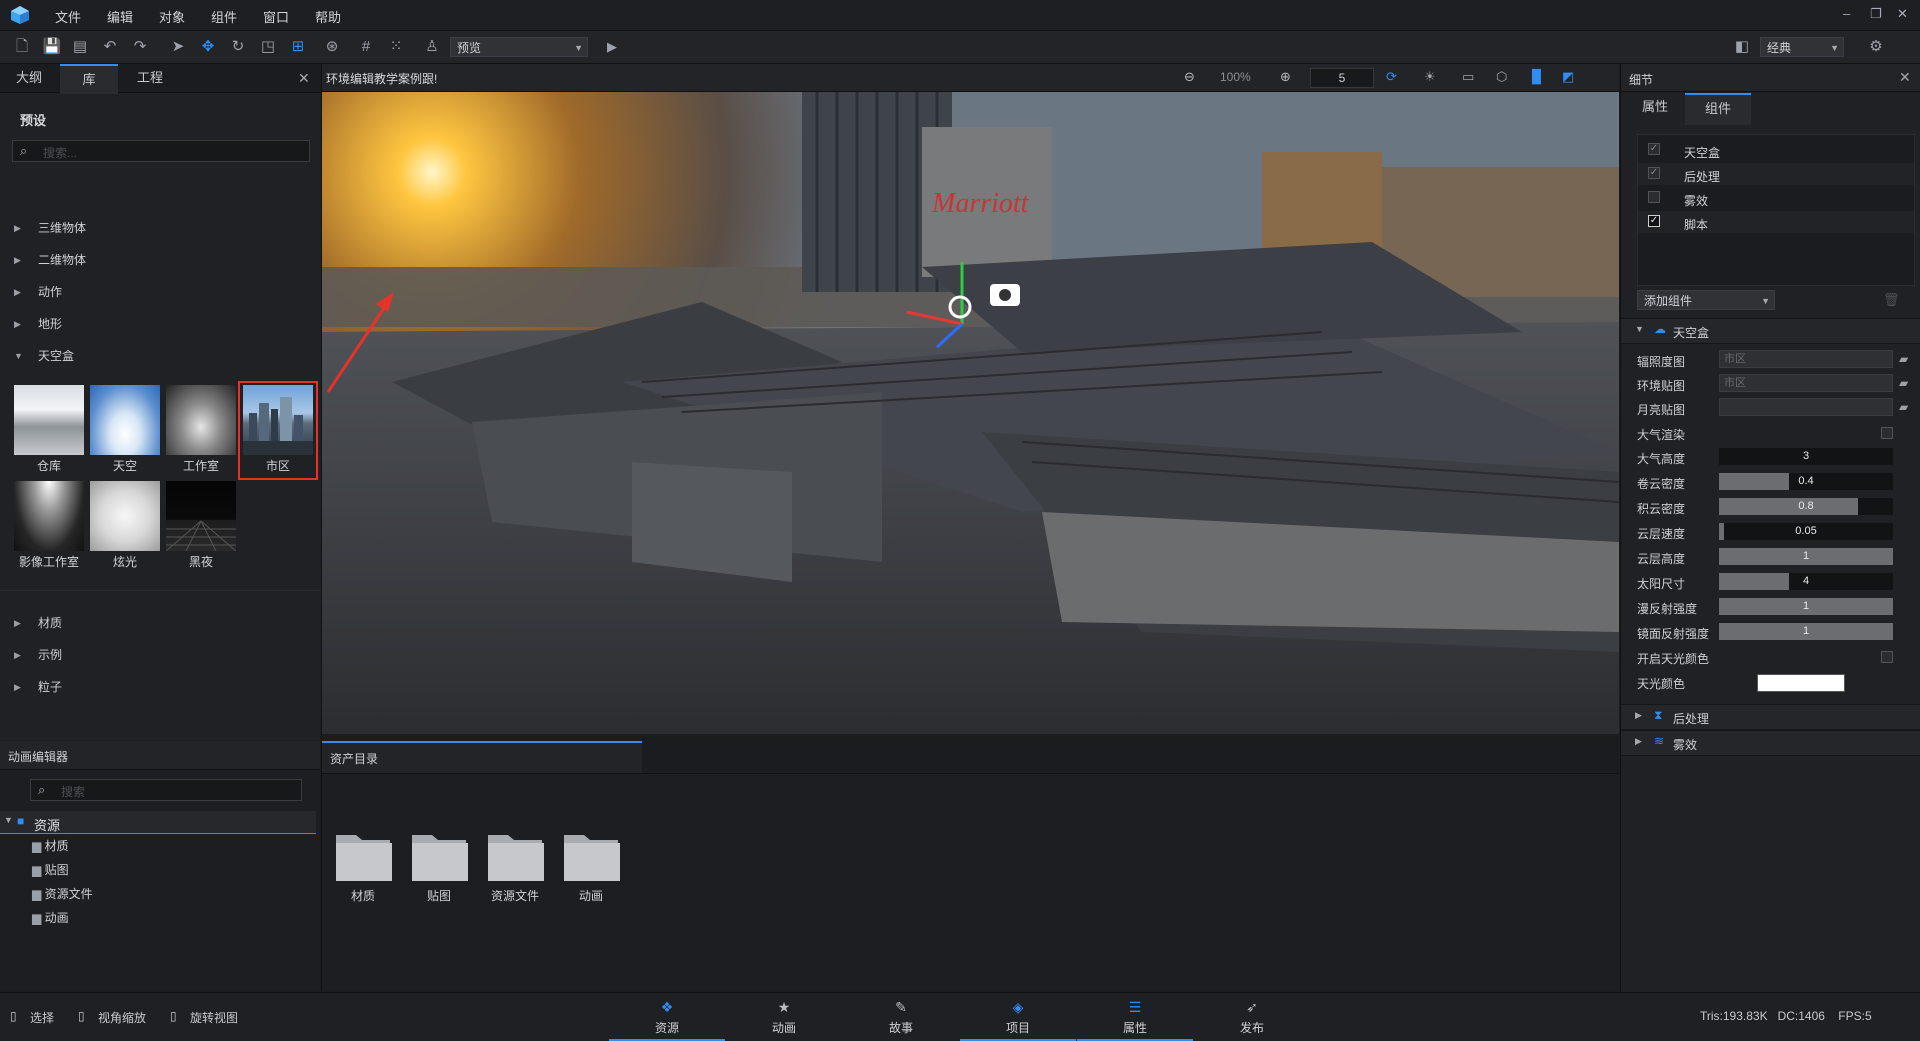 This screenshot has height=1041, width=1920. What do you see at coordinates (1654, 197) in the screenshot?
I see `fog-checkbox` at bounding box center [1654, 197].